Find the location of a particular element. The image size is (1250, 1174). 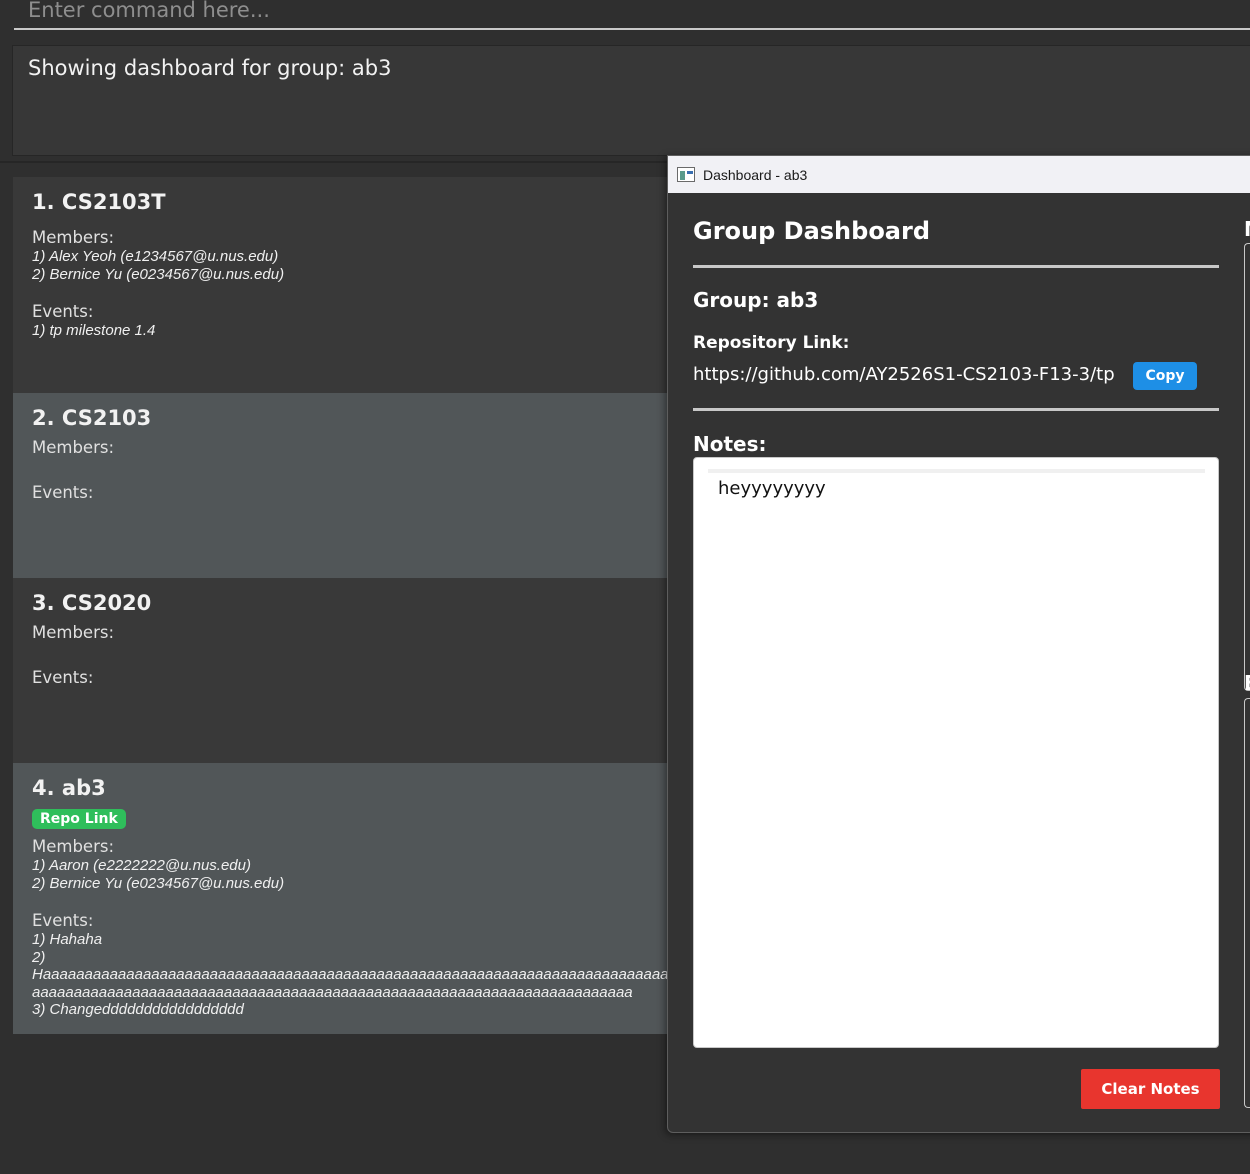

notes-toolbar-line is located at coordinates (956, 471).